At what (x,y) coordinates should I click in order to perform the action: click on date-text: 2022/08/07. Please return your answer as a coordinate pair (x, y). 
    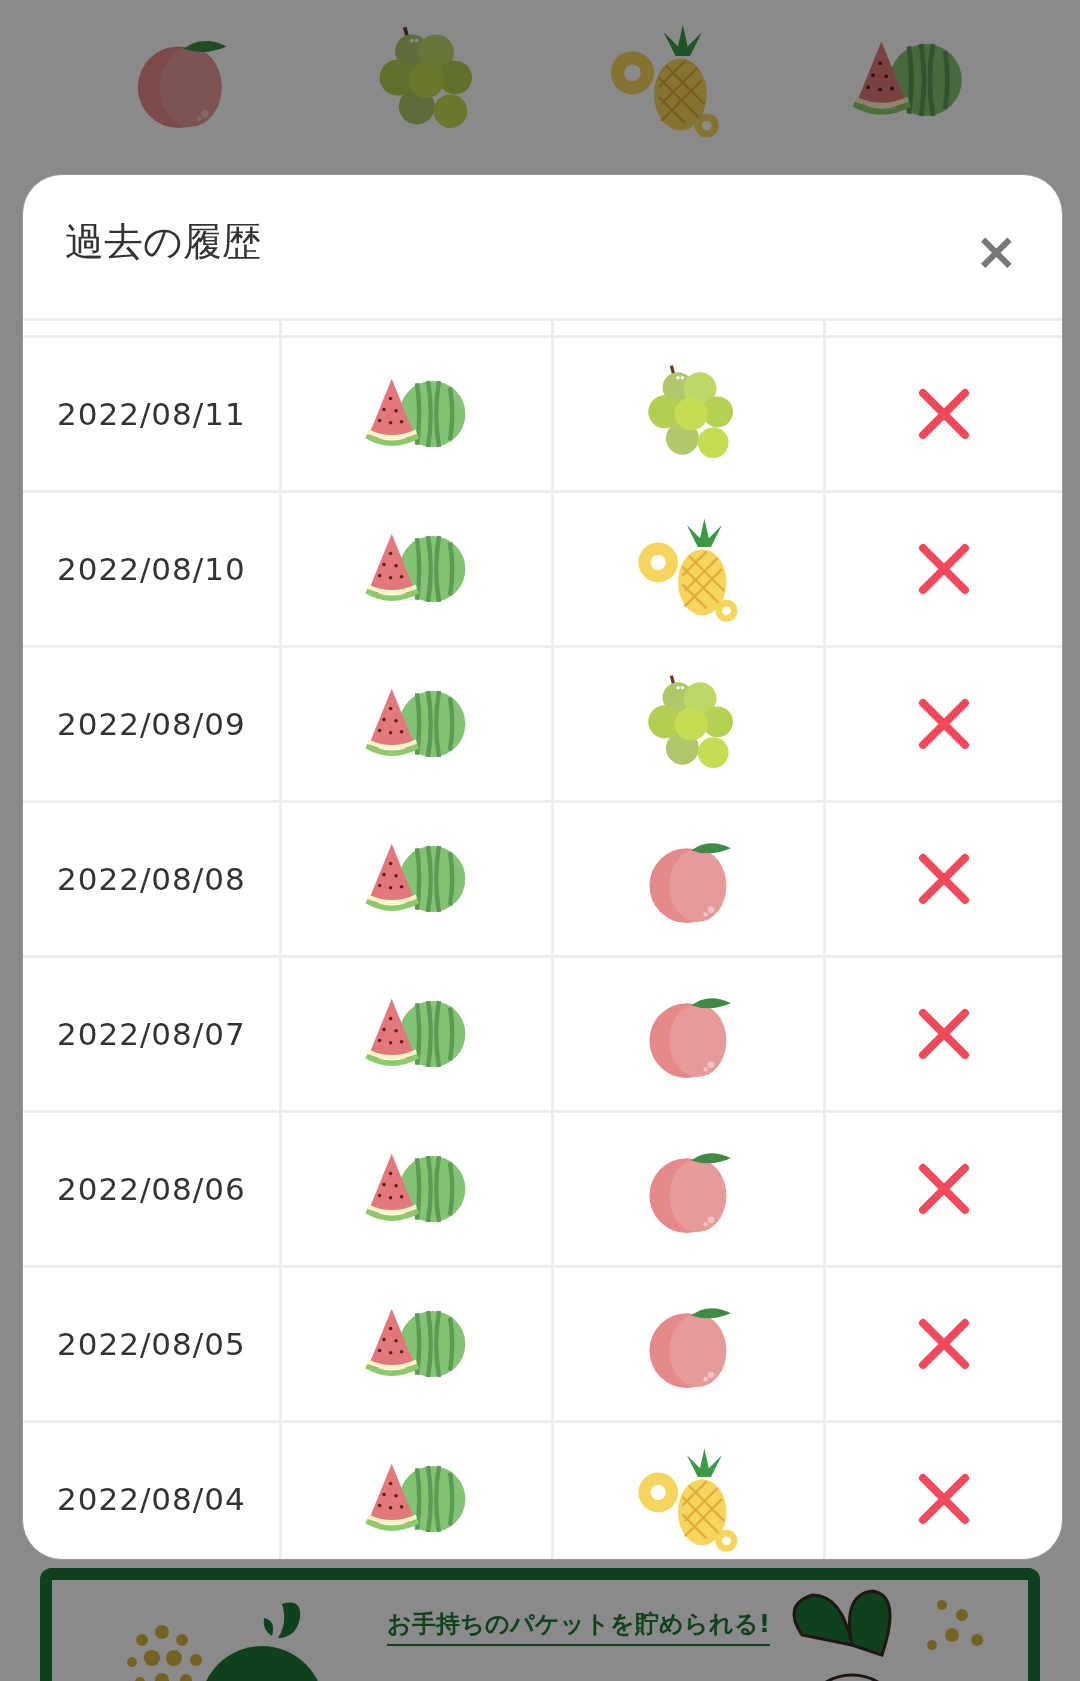
    Looking at the image, I should click on (151, 1034).